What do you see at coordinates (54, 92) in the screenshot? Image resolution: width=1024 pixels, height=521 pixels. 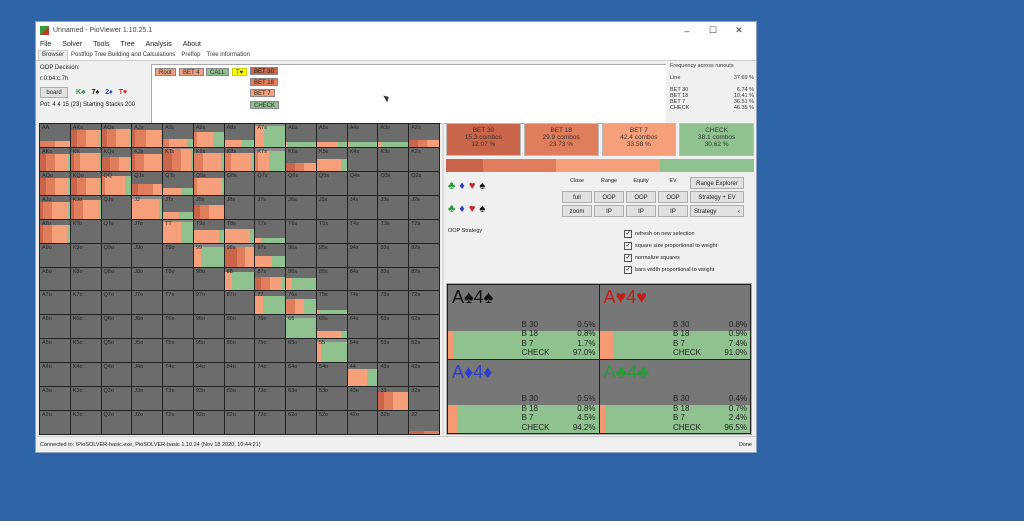 I see `board-button: board` at bounding box center [54, 92].